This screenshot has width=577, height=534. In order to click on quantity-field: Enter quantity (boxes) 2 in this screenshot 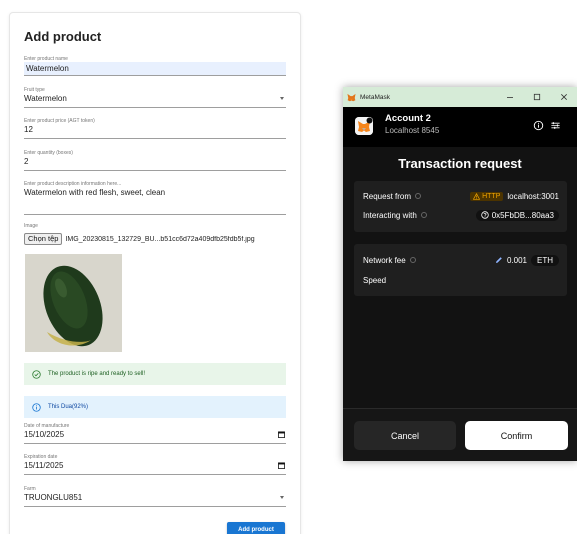, I will do `click(155, 160)`.